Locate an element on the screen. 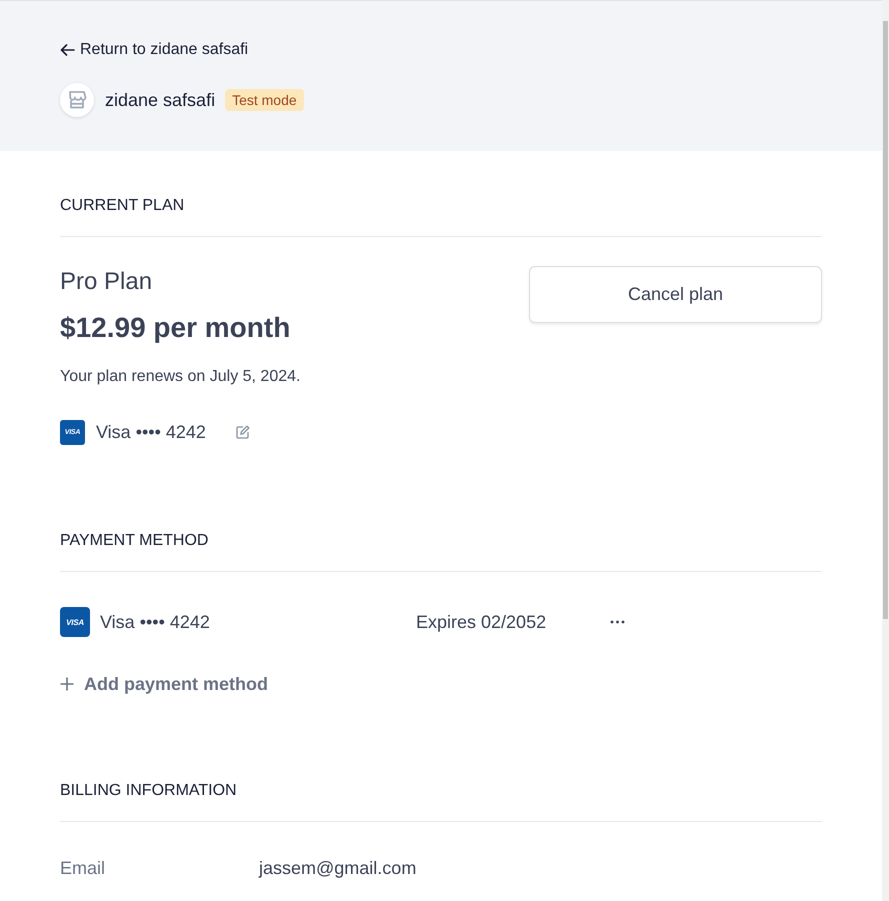  back-arrow-icon is located at coordinates (67, 50).